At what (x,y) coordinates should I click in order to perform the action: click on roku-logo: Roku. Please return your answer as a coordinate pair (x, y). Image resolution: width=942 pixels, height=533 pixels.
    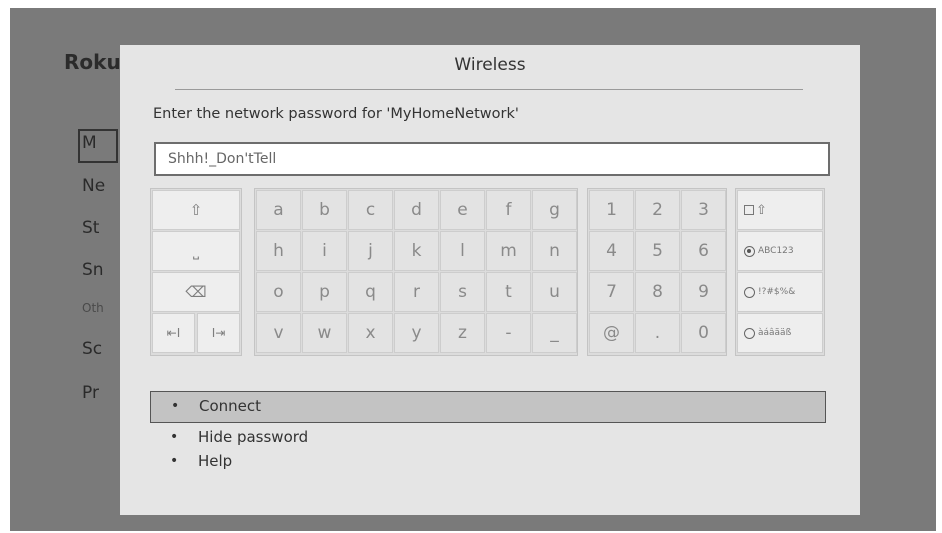
    Looking at the image, I should click on (92, 62).